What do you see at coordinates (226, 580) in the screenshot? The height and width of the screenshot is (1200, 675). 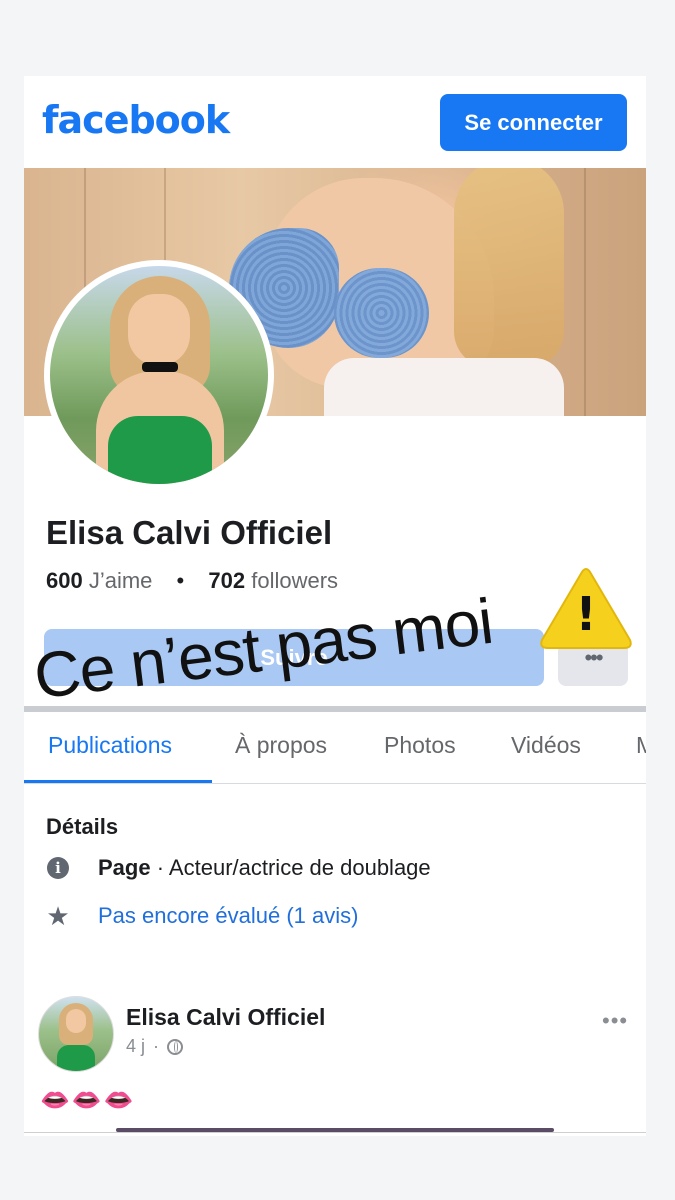 I see `followers-count: 702` at bounding box center [226, 580].